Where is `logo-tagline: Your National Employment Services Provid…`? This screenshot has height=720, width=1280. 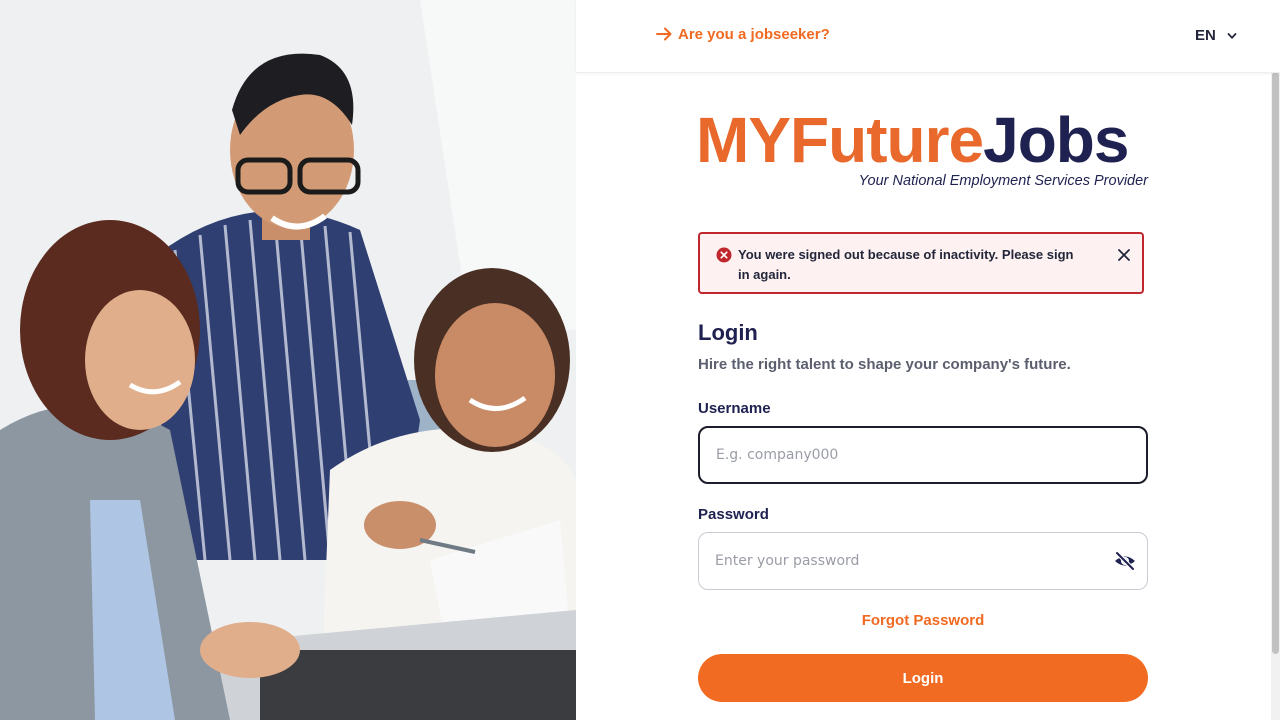 logo-tagline: Your National Employment Services Provid… is located at coordinates (1003, 181).